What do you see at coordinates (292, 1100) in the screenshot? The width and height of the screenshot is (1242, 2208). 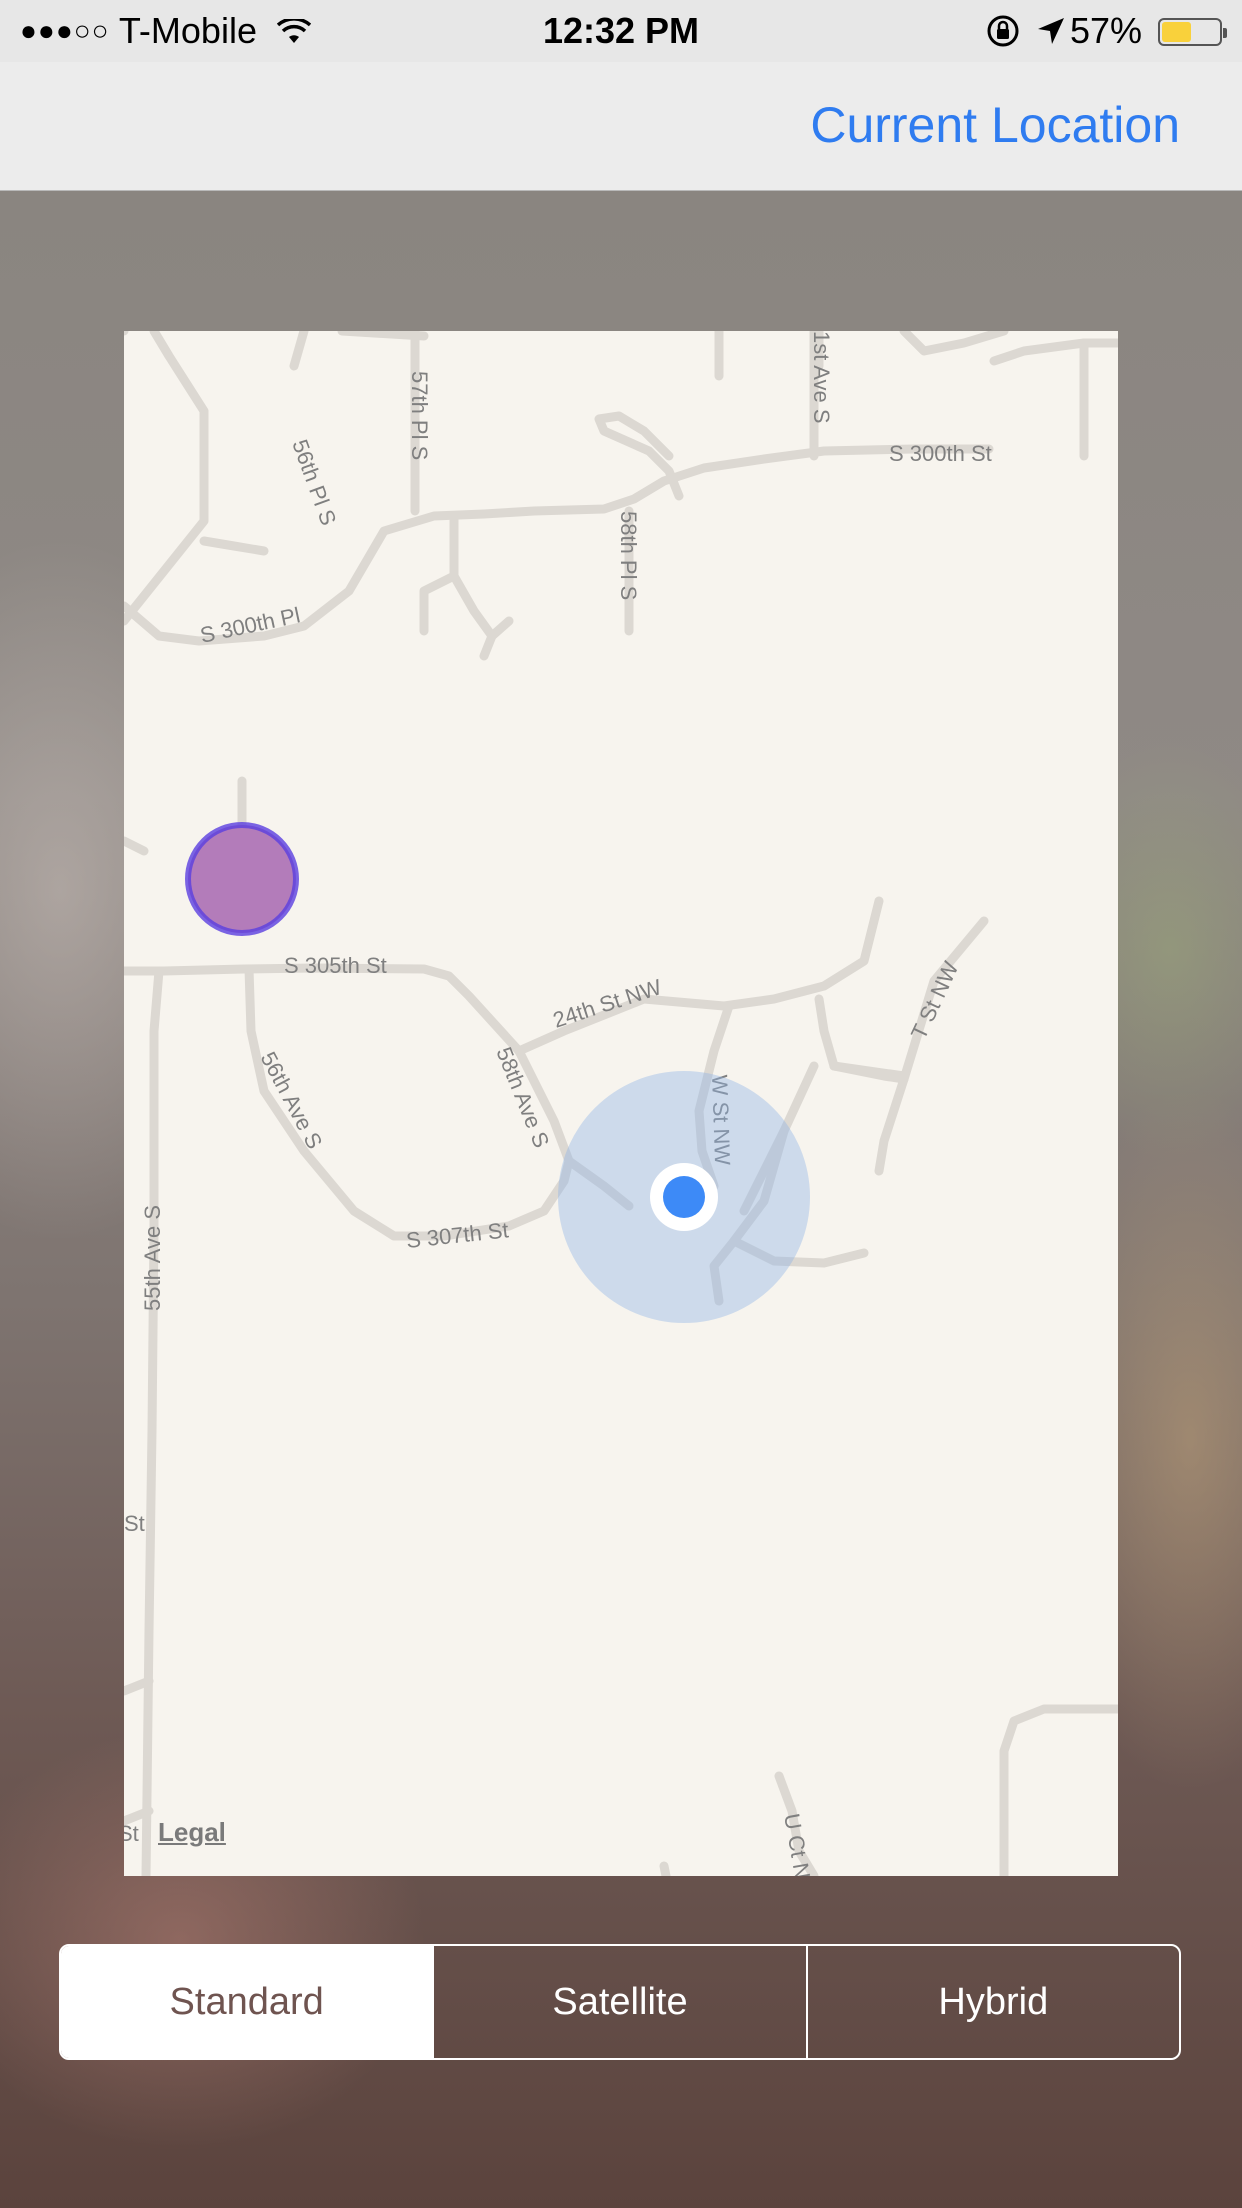 I see `map-label: 56th Ave S` at bounding box center [292, 1100].